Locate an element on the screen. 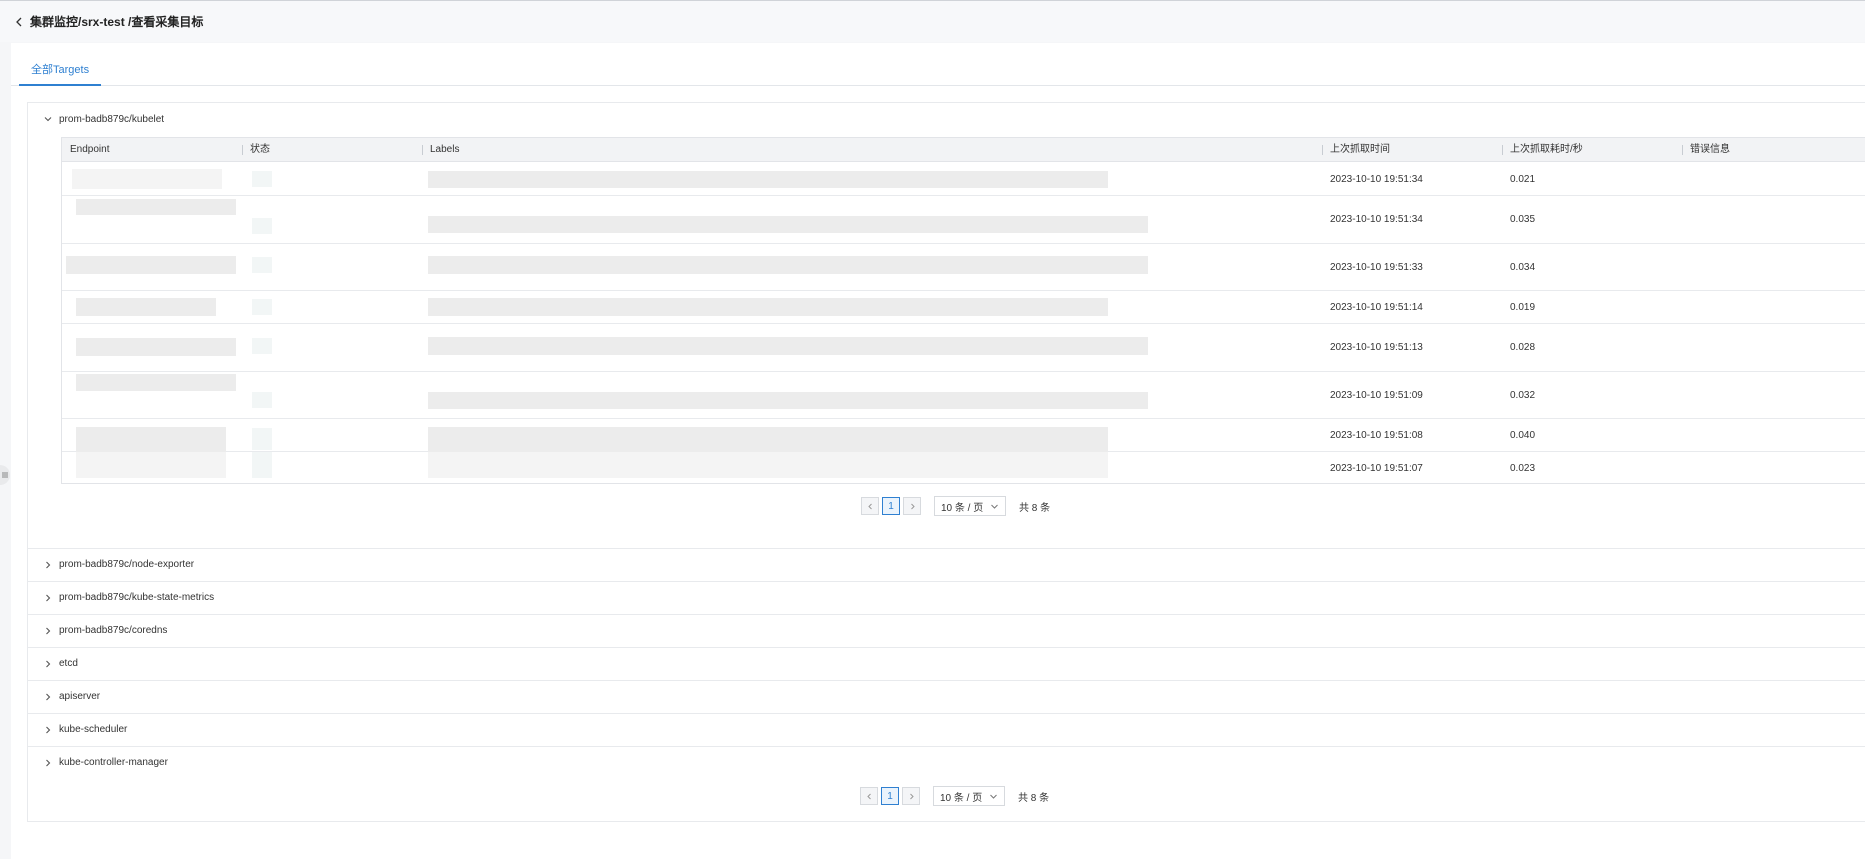 This screenshot has width=1865, height=859. breadcrumb: 集群监控/srx-test /查看采集目标 is located at coordinates (117, 22).